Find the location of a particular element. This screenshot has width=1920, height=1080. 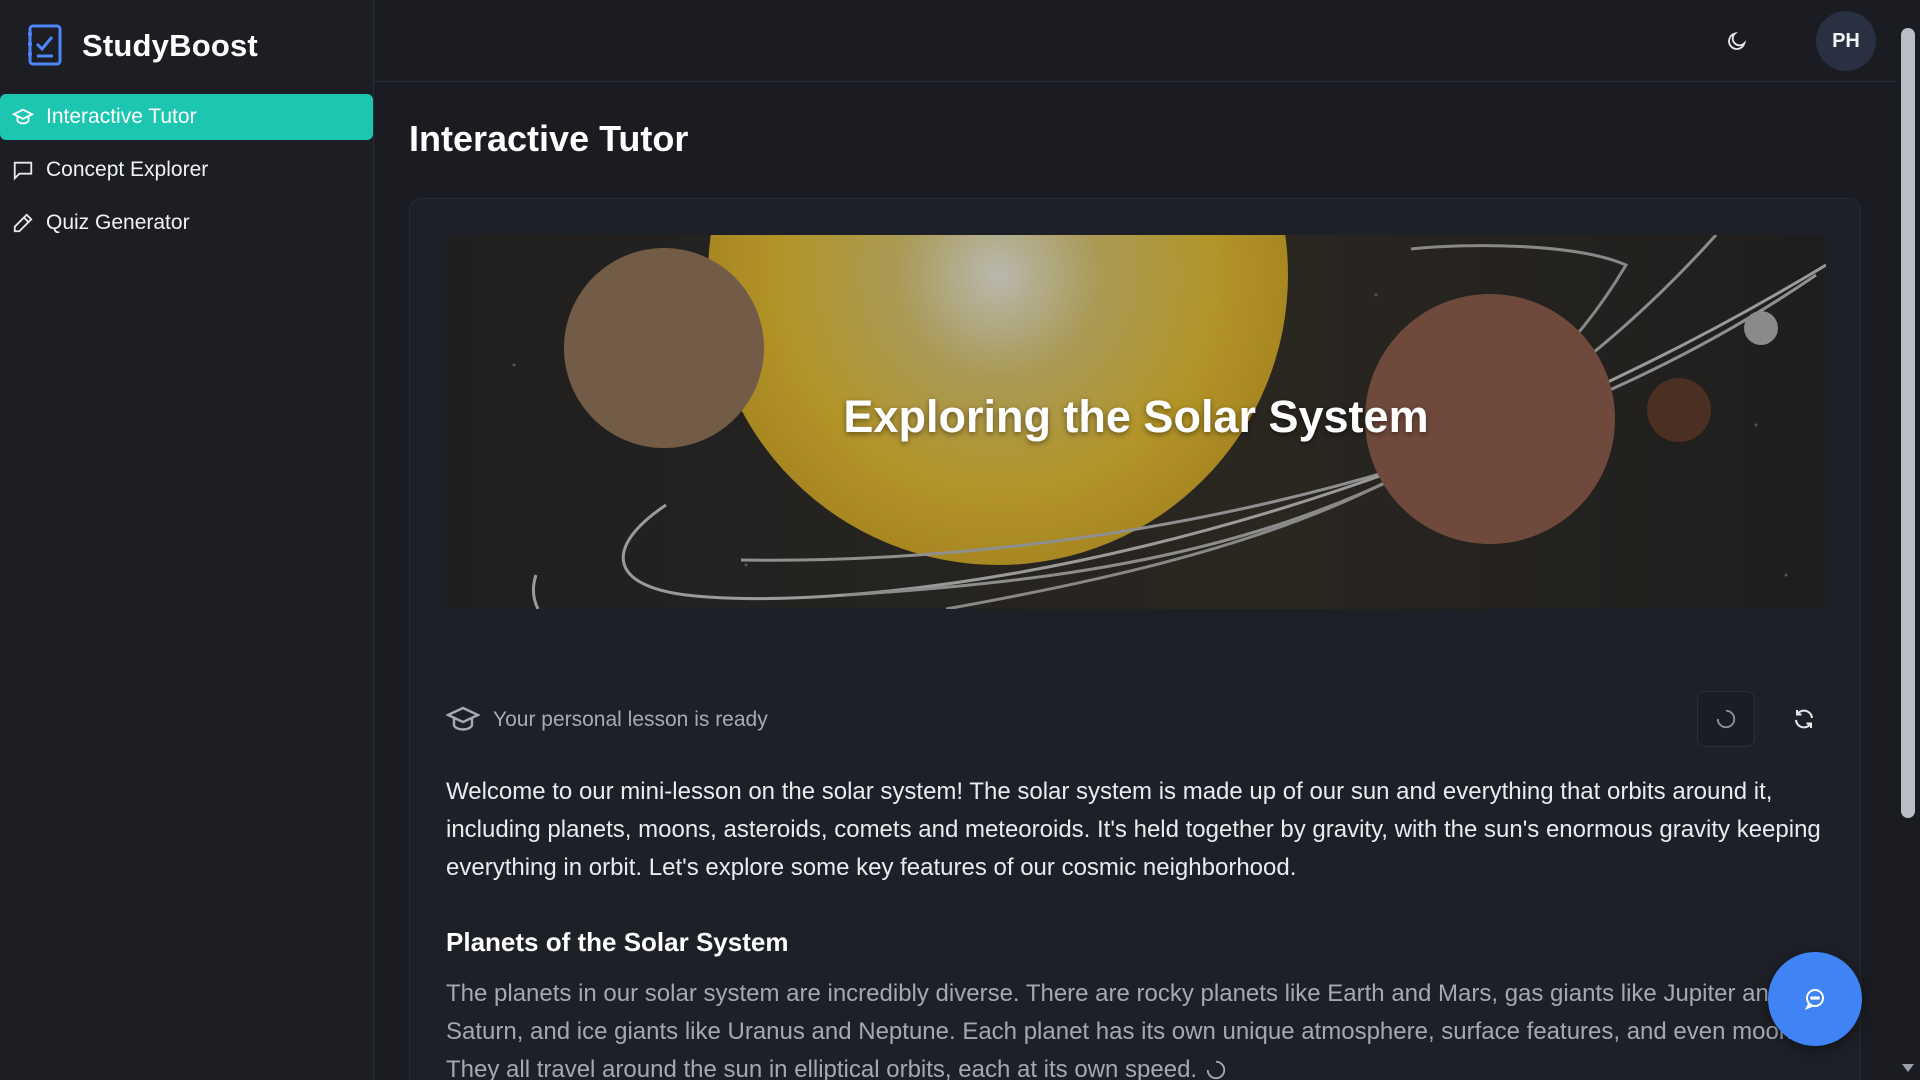

chat-icon is located at coordinates (1814, 999).